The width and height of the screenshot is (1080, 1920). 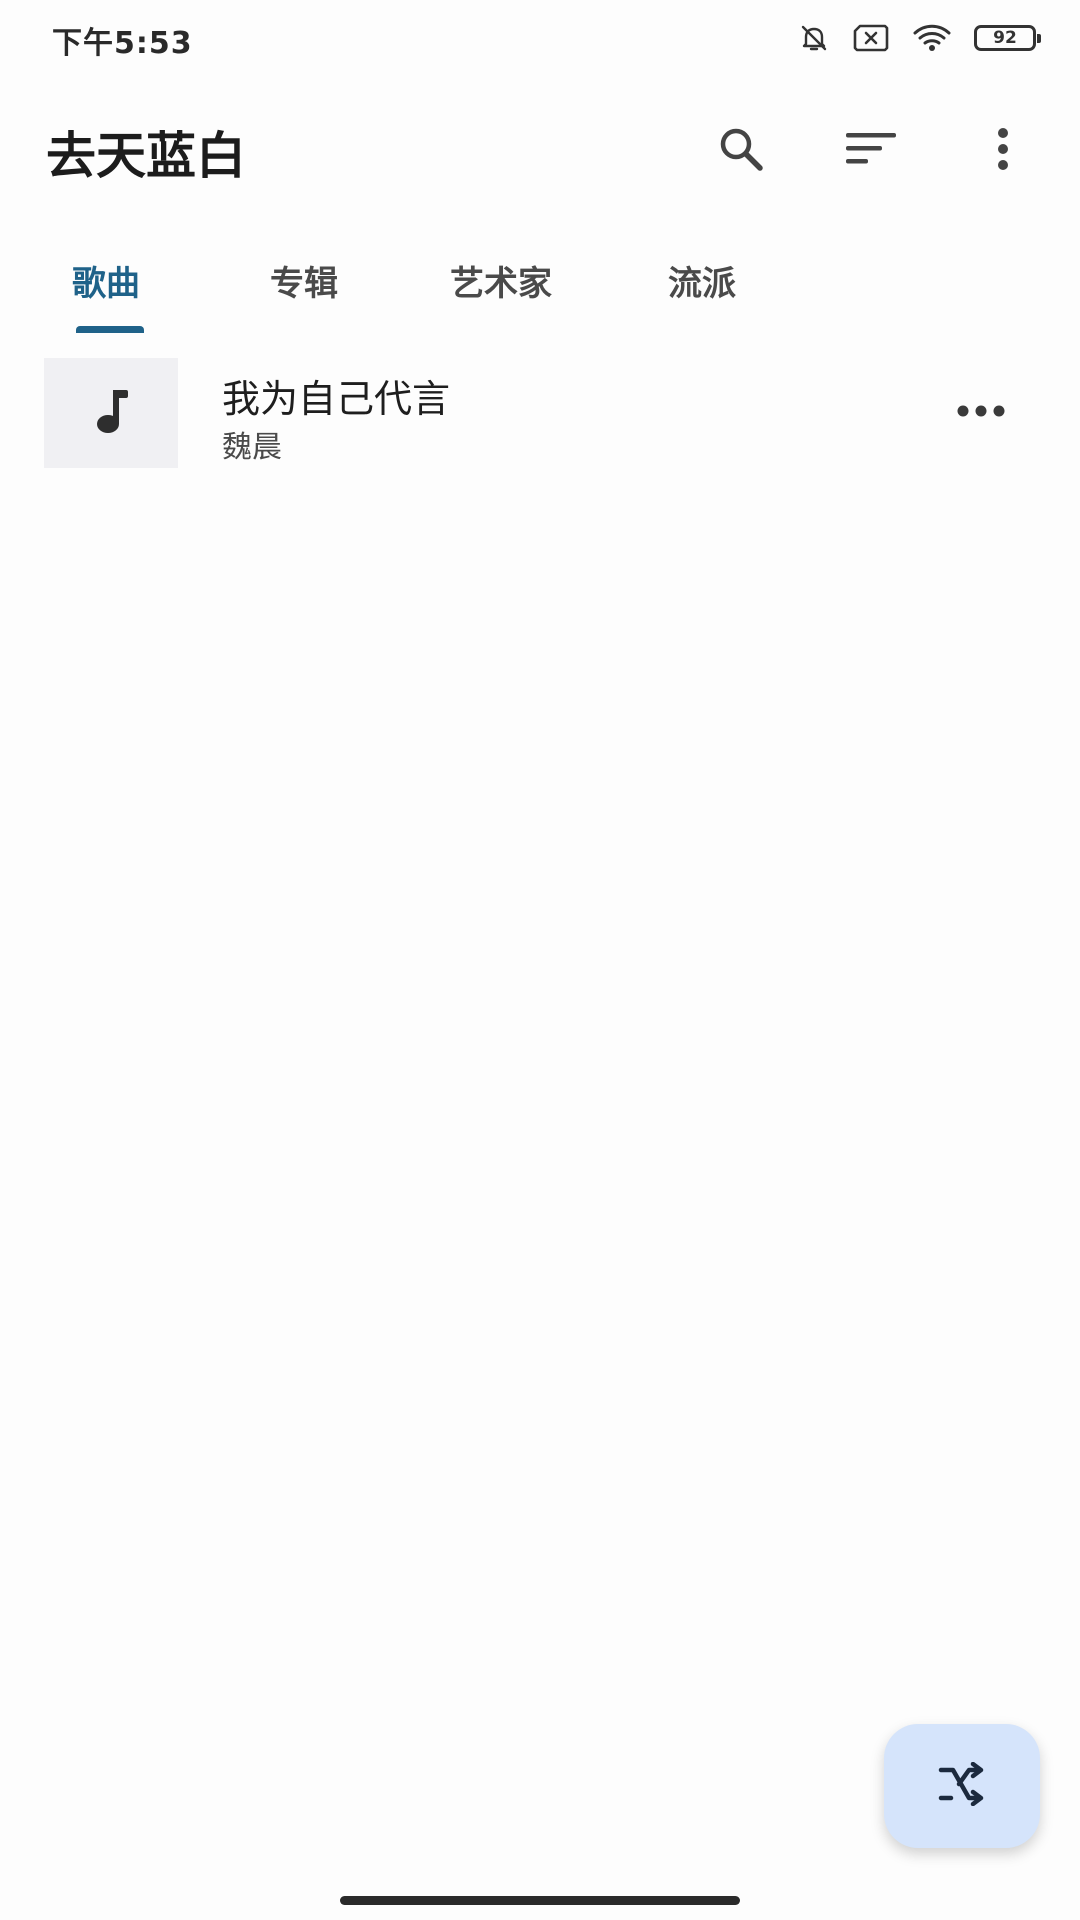 I want to click on music-note-icon, so click(x=111, y=413).